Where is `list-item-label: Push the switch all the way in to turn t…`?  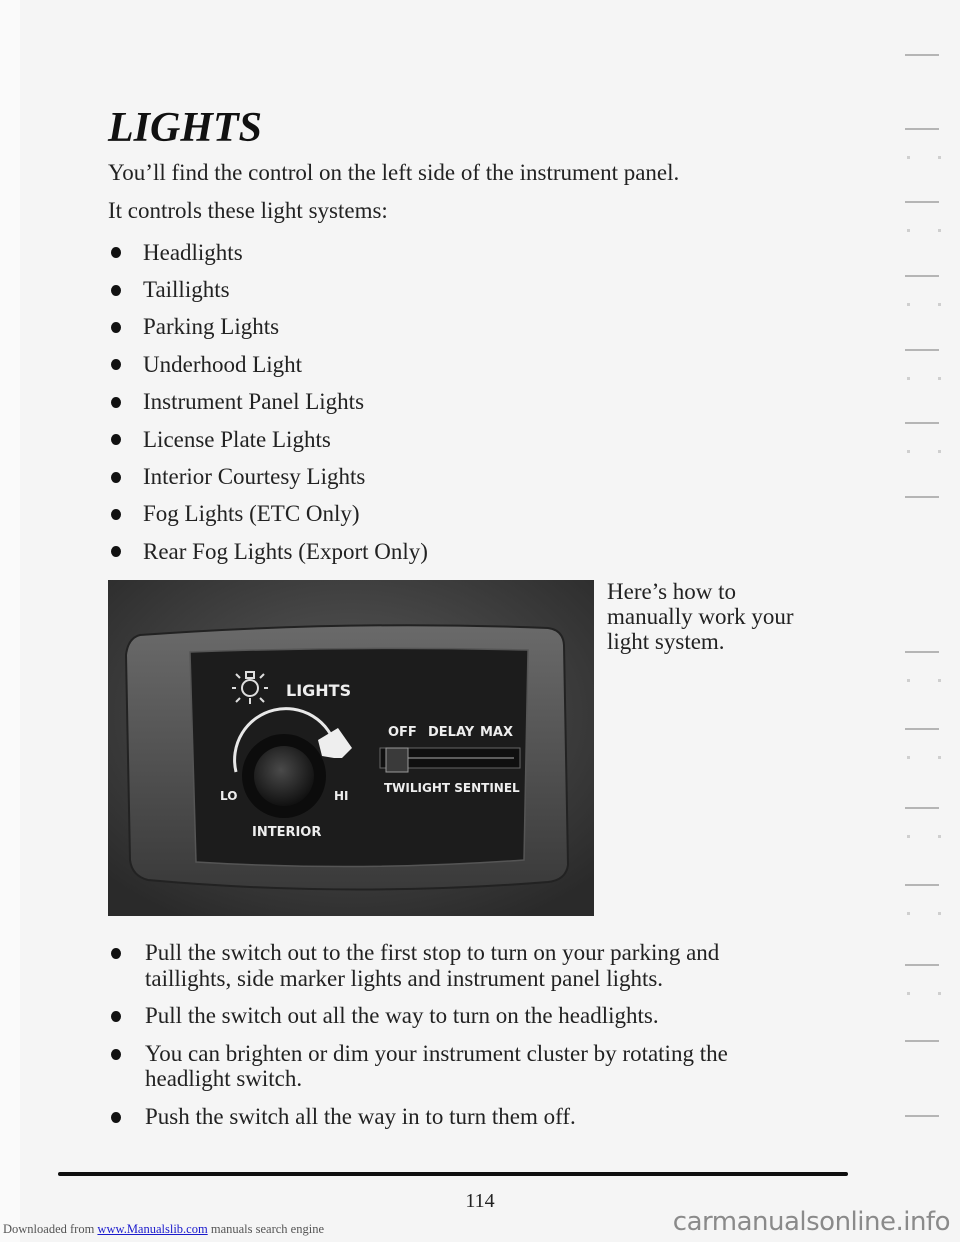 list-item-label: Push the switch all the way in to turn t… is located at coordinates (360, 1116).